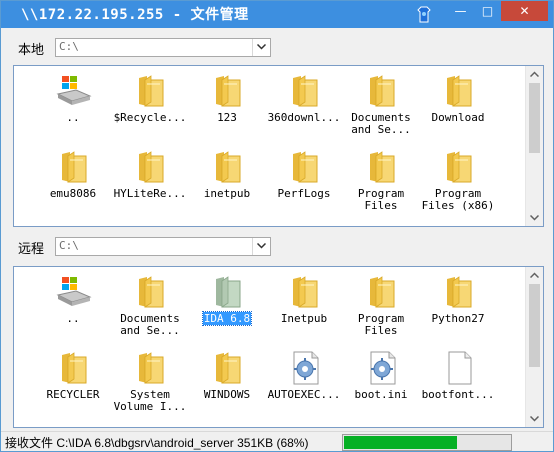 The image size is (554, 452). I want to click on maximize-icon: □, so click(487, 11).